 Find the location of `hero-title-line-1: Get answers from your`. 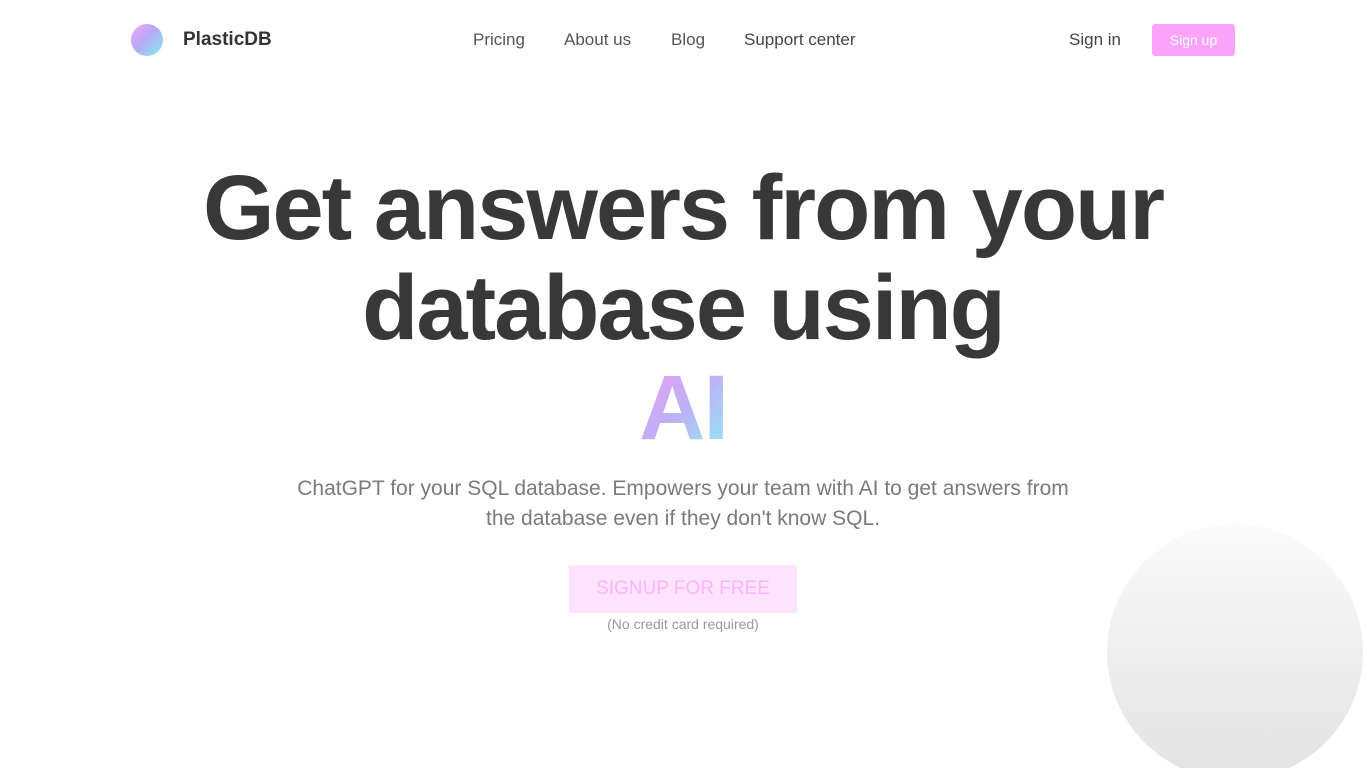

hero-title-line-1: Get answers from your is located at coordinates (683, 208).